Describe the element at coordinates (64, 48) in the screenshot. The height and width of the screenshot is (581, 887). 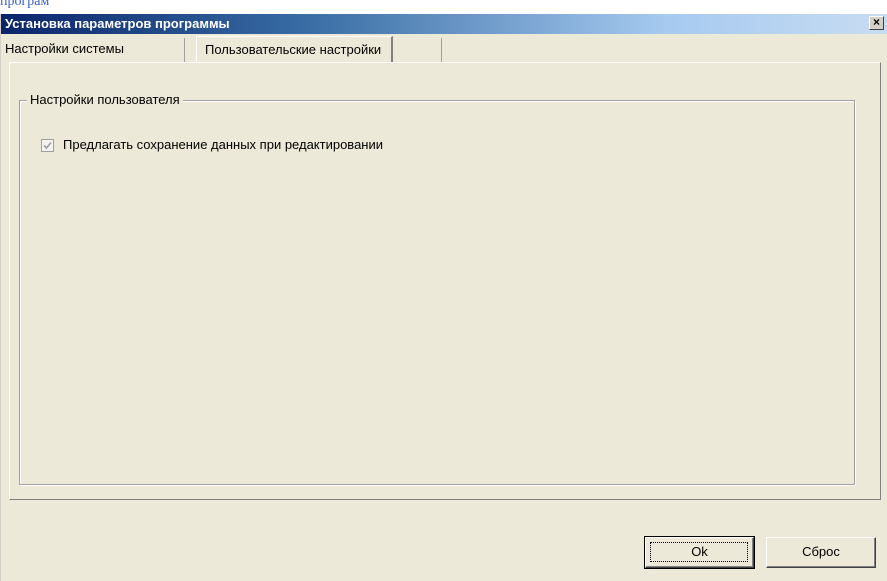
I see `tab-system-settings-label: Настройки системы` at that location.